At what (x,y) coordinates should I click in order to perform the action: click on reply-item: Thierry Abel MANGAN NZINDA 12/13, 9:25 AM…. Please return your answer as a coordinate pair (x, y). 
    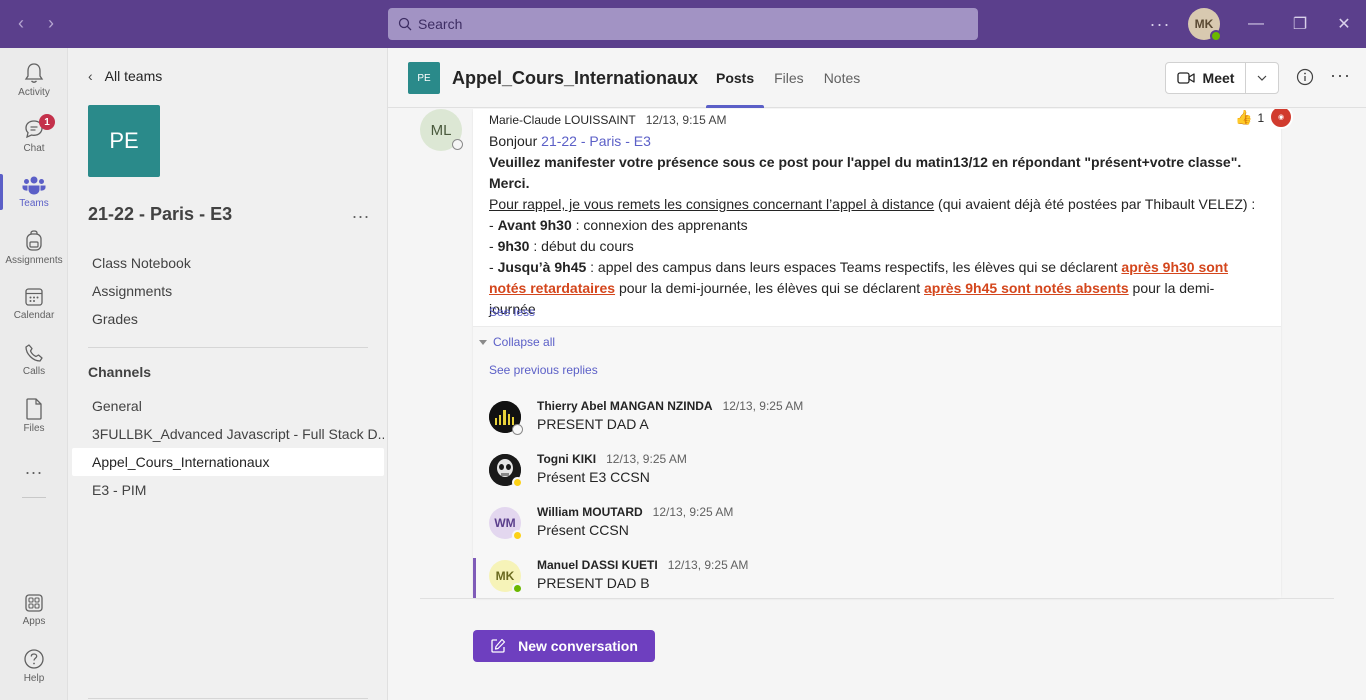
    Looking at the image, I should click on (877, 425).